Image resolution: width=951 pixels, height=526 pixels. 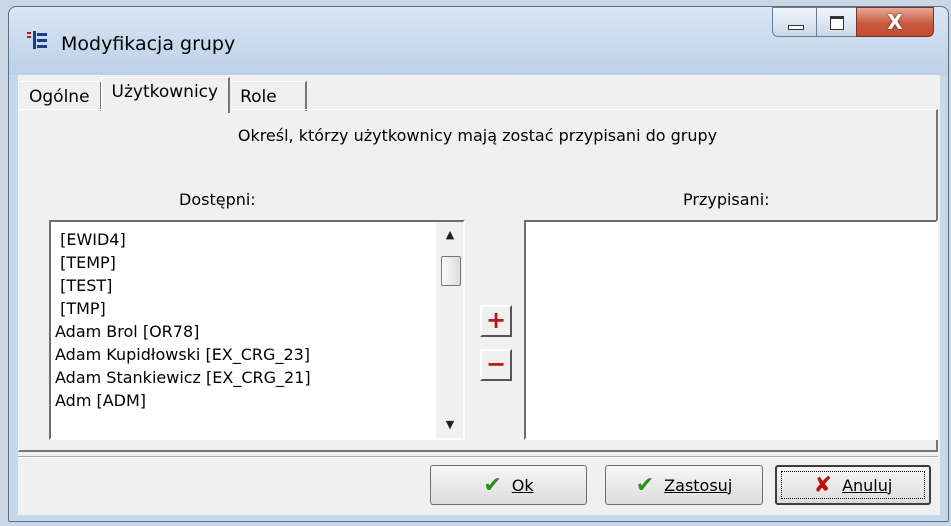 I want to click on minimize-icon, so click(x=796, y=27).